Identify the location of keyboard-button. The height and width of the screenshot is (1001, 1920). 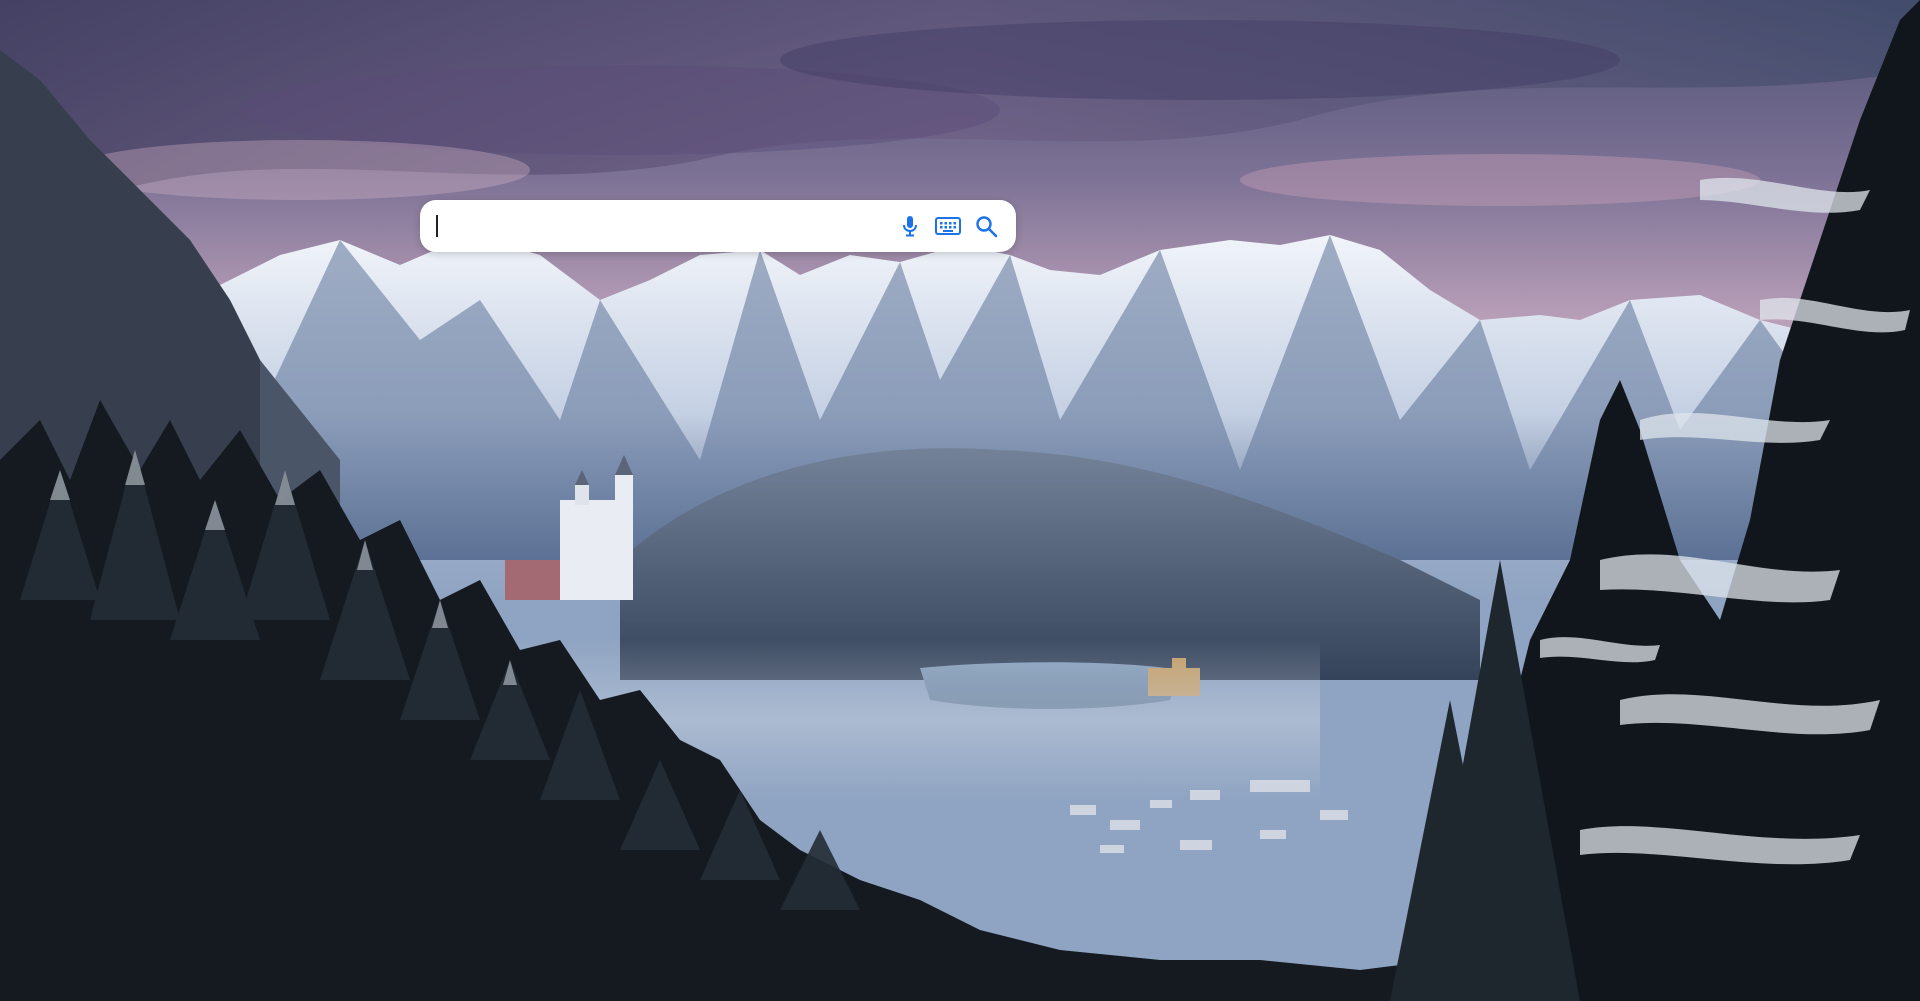
(948, 226).